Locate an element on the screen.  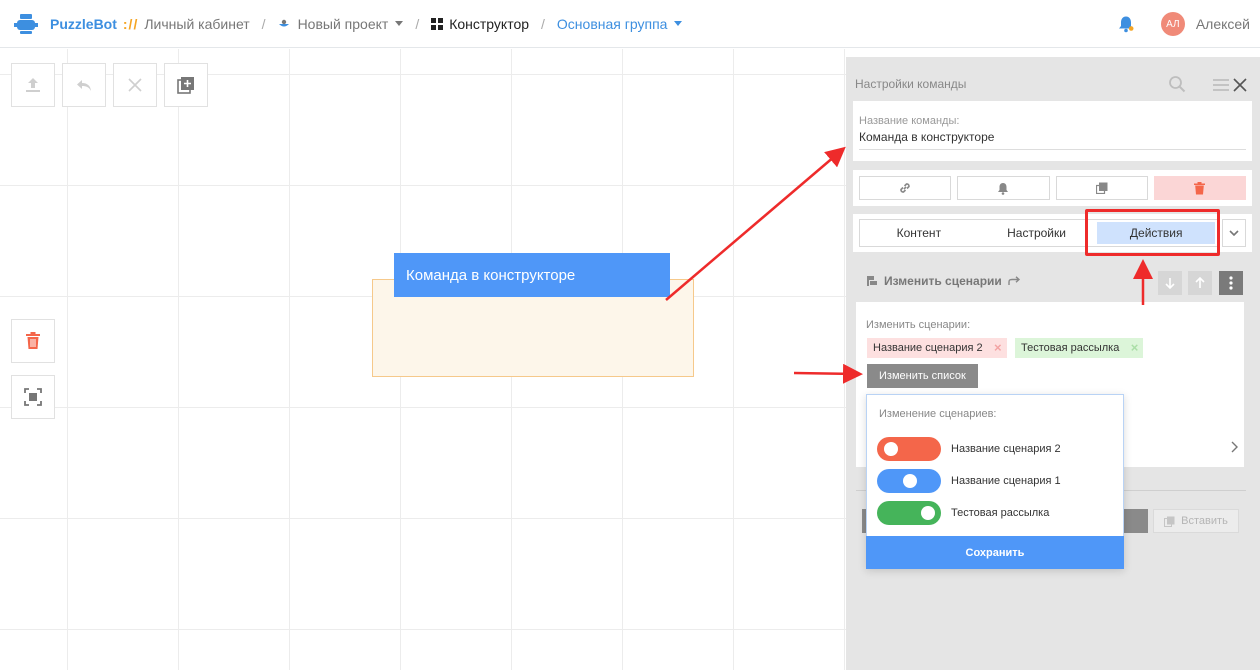
upload-button is located at coordinates (33, 85).